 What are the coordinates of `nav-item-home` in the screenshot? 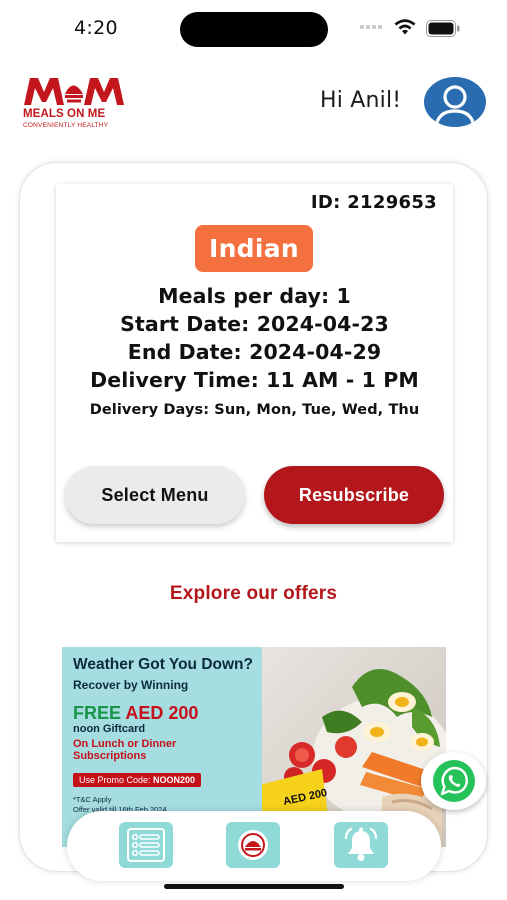 It's located at (253, 845).